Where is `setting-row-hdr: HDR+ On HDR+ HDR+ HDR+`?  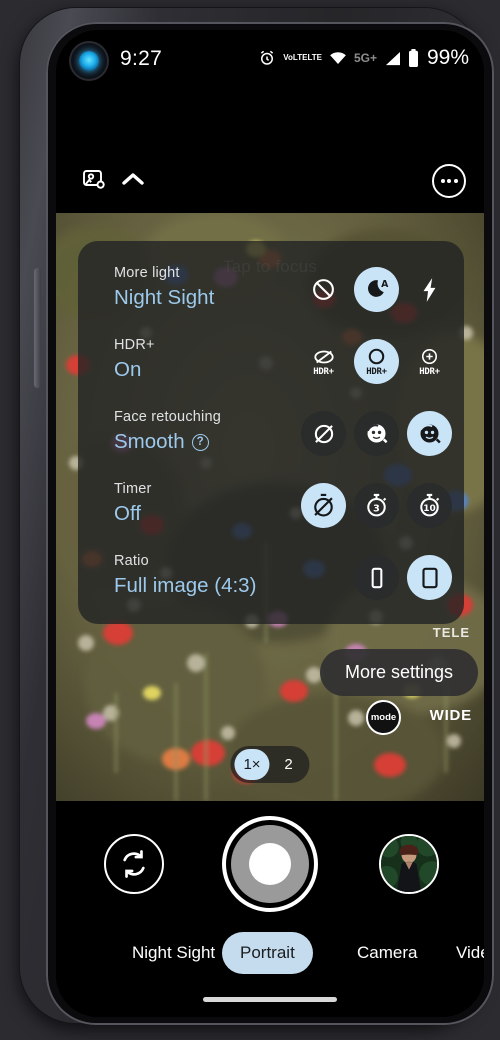
setting-row-hdr: HDR+ On HDR+ HDR+ HDR+ is located at coordinates (271, 367).